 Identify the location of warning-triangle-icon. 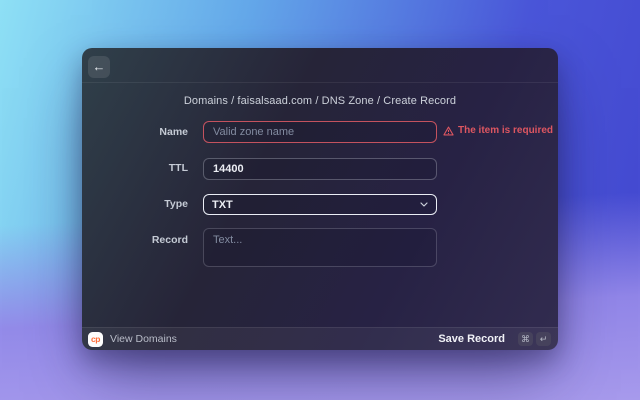
(448, 130).